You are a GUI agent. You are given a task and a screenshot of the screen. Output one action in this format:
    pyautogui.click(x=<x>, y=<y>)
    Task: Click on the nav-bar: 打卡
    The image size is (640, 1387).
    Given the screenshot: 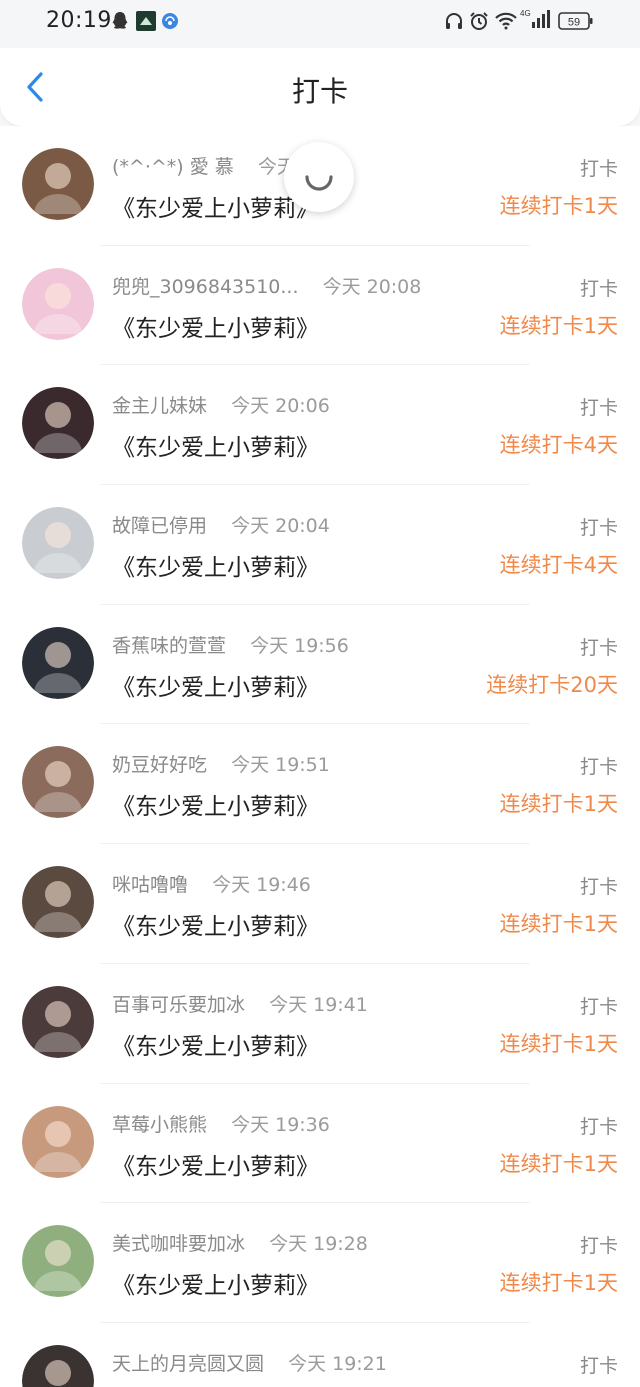 What is the action you would take?
    pyautogui.click(x=320, y=87)
    